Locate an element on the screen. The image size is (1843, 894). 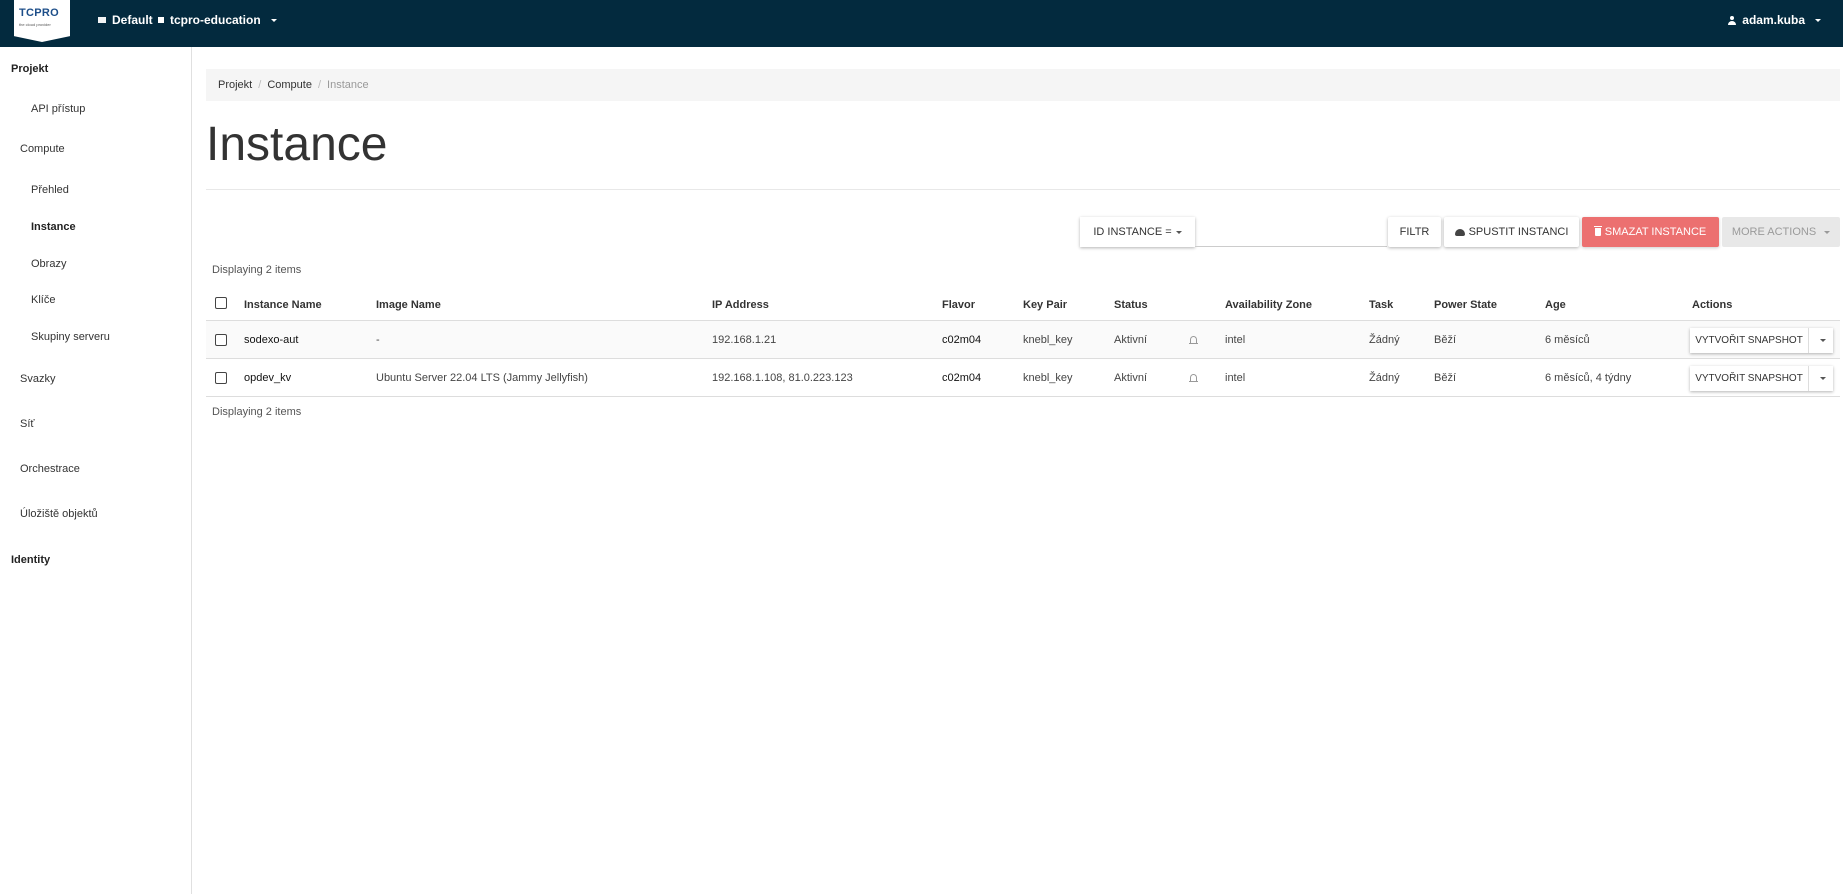
launch-instance-button: SPUSTIT INSTANCI is located at coordinates (1511, 232).